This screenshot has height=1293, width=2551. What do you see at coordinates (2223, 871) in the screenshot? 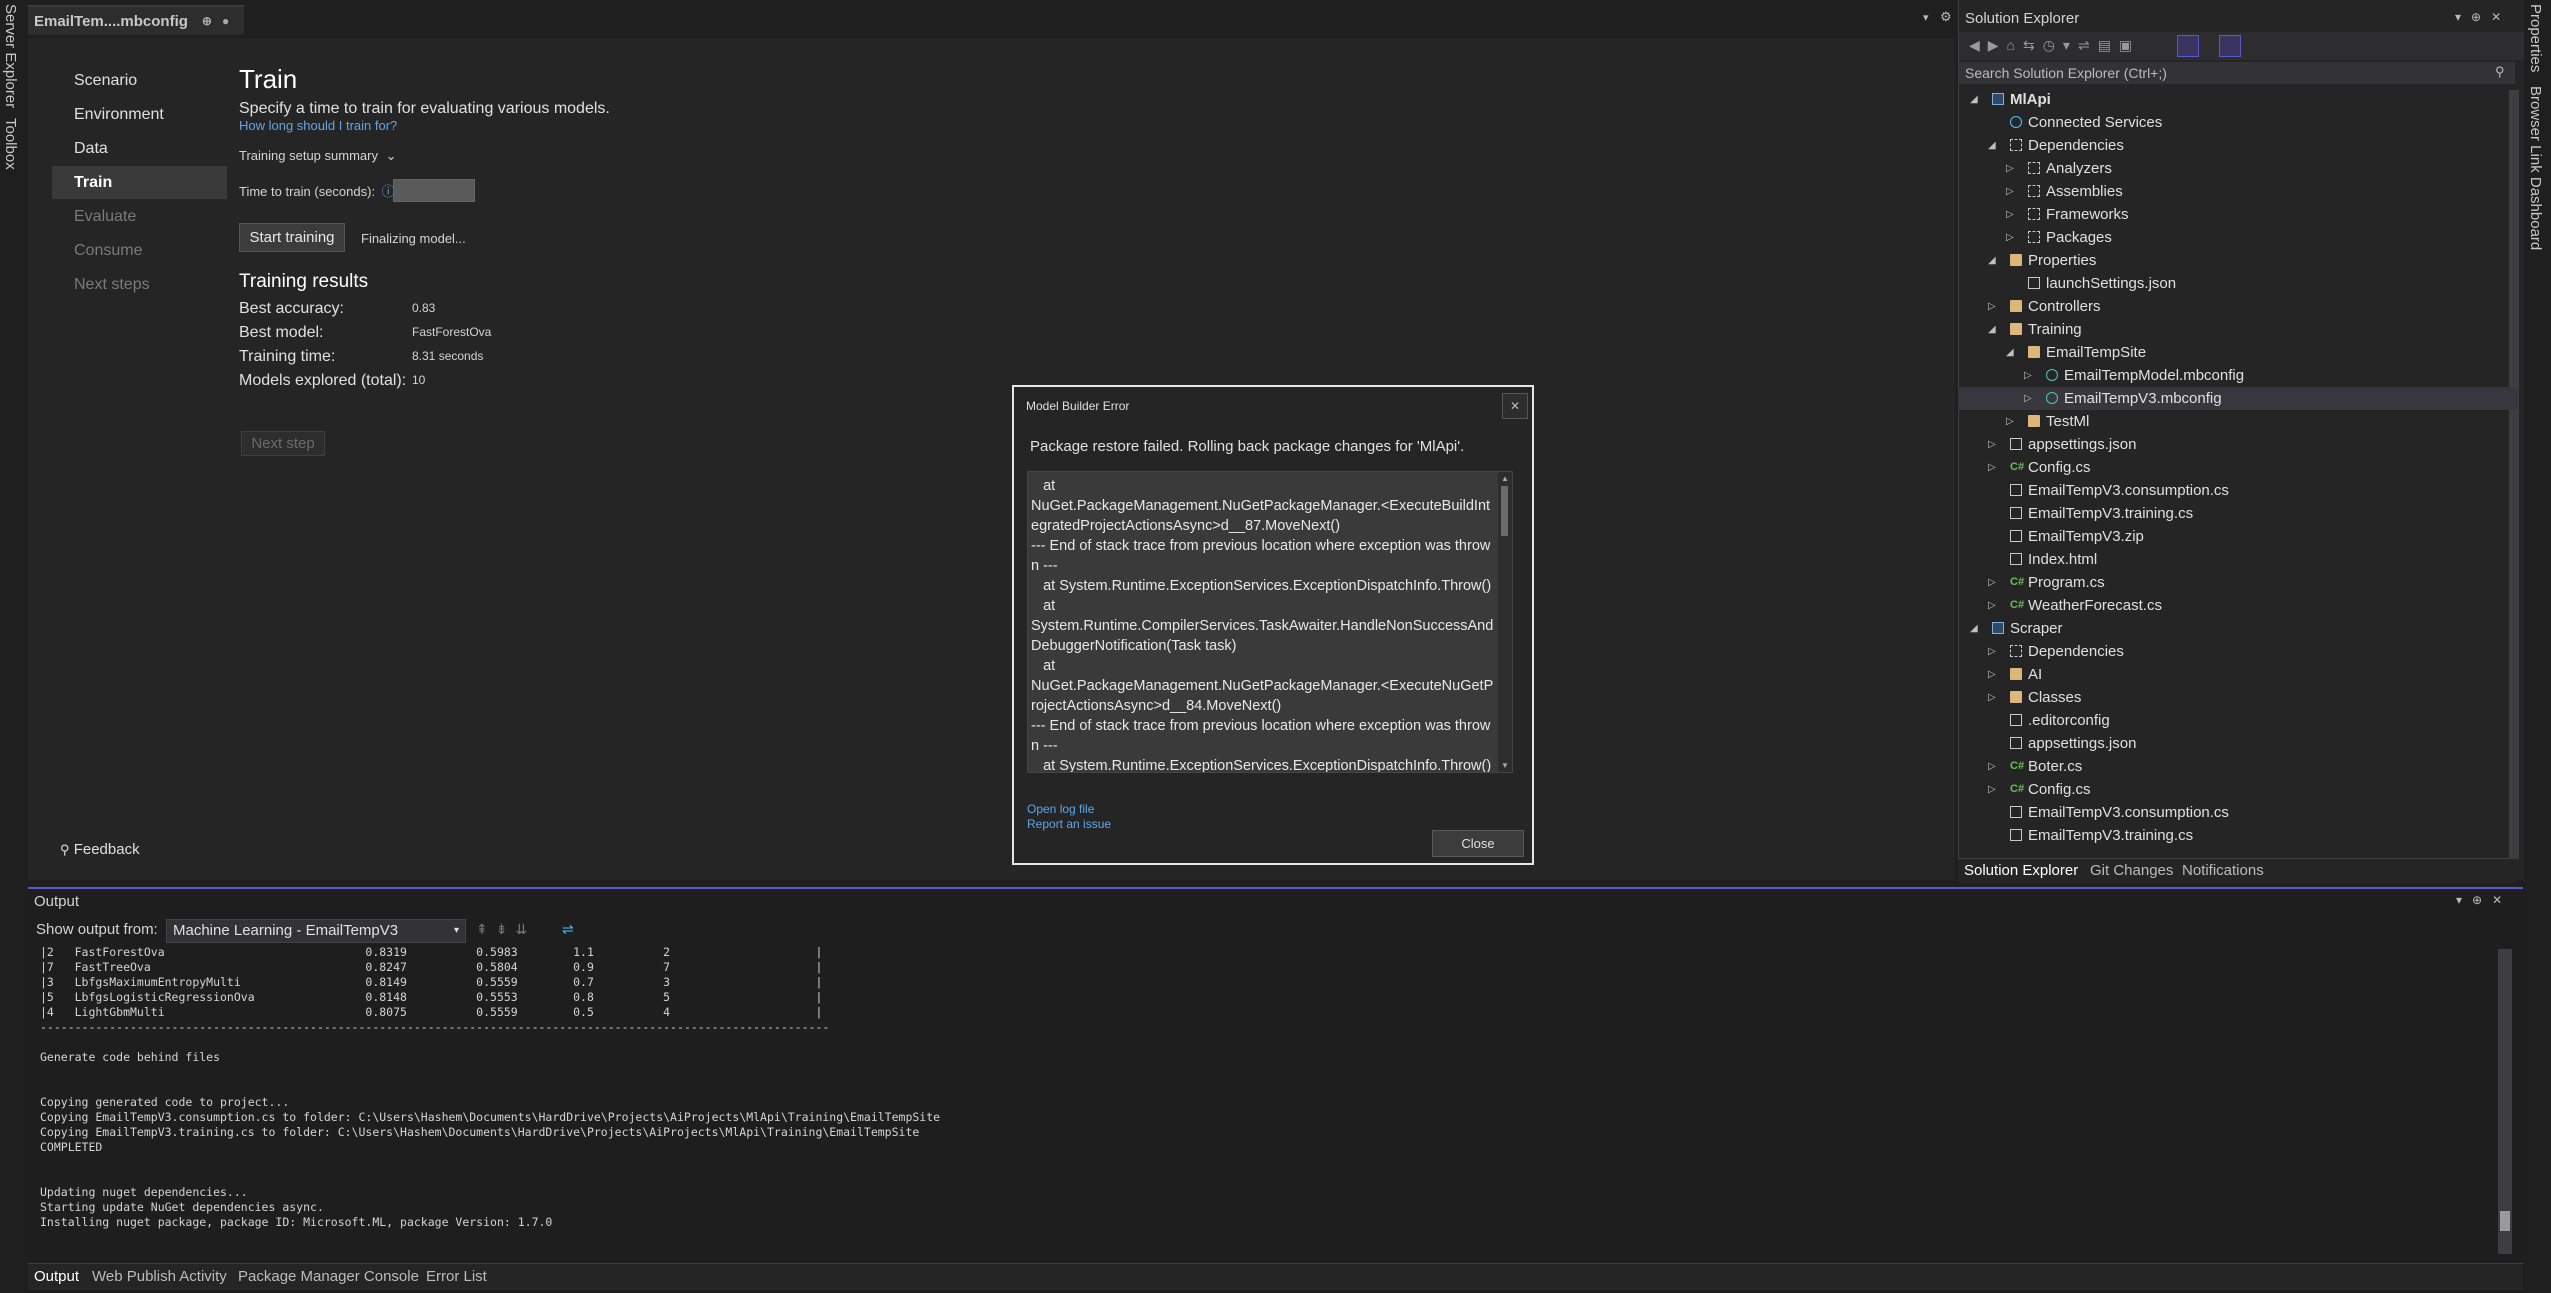
I see `tab-notifications: Notifications` at bounding box center [2223, 871].